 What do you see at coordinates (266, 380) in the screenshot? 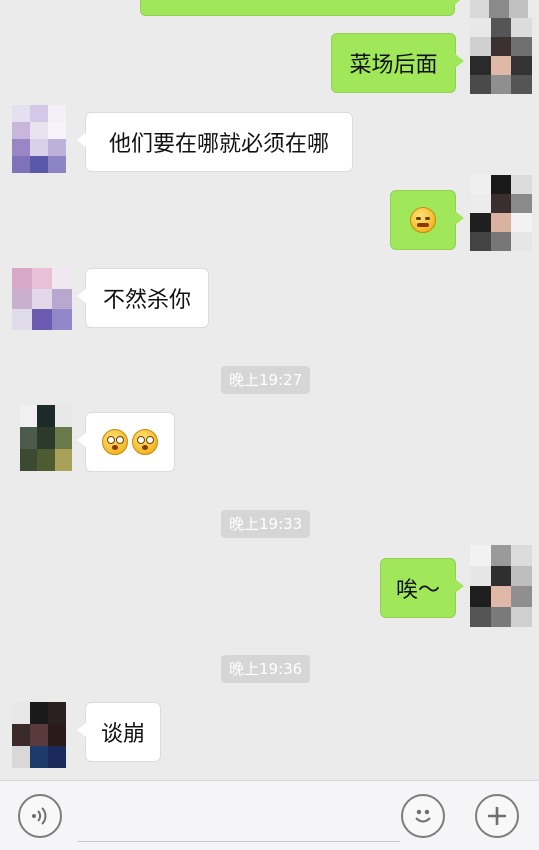
I see `timestamp: 晚上19:27` at bounding box center [266, 380].